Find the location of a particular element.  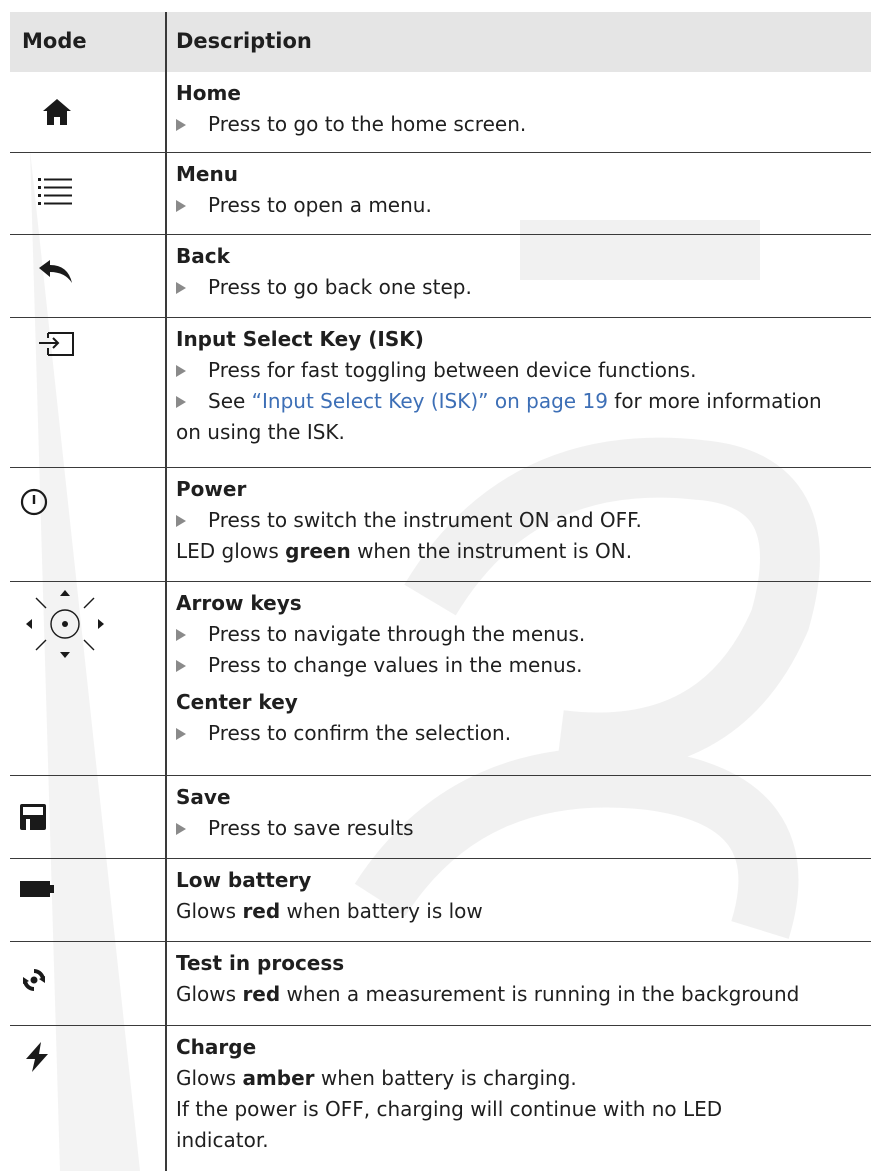

row-description: Home Press to go to the home screen. is located at coordinates (523, 109).